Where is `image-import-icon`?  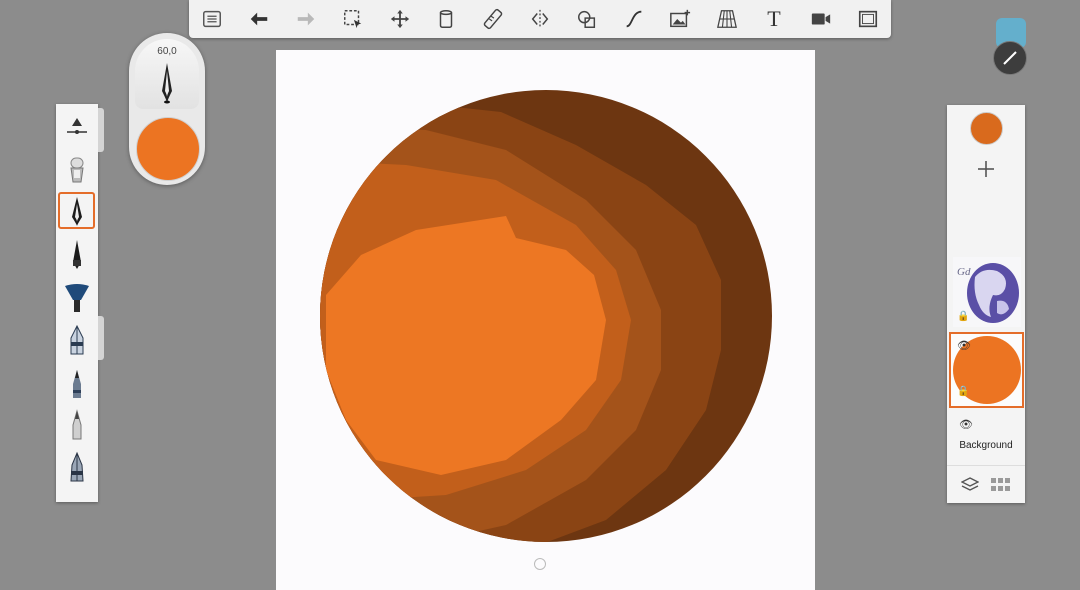 image-import-icon is located at coordinates (680, 18).